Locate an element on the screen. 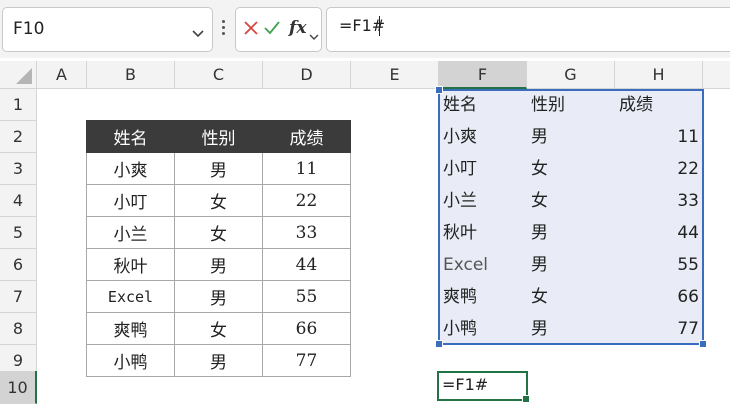 This screenshot has height=404, width=730. header-cell: 姓名 is located at coordinates (130, 136).